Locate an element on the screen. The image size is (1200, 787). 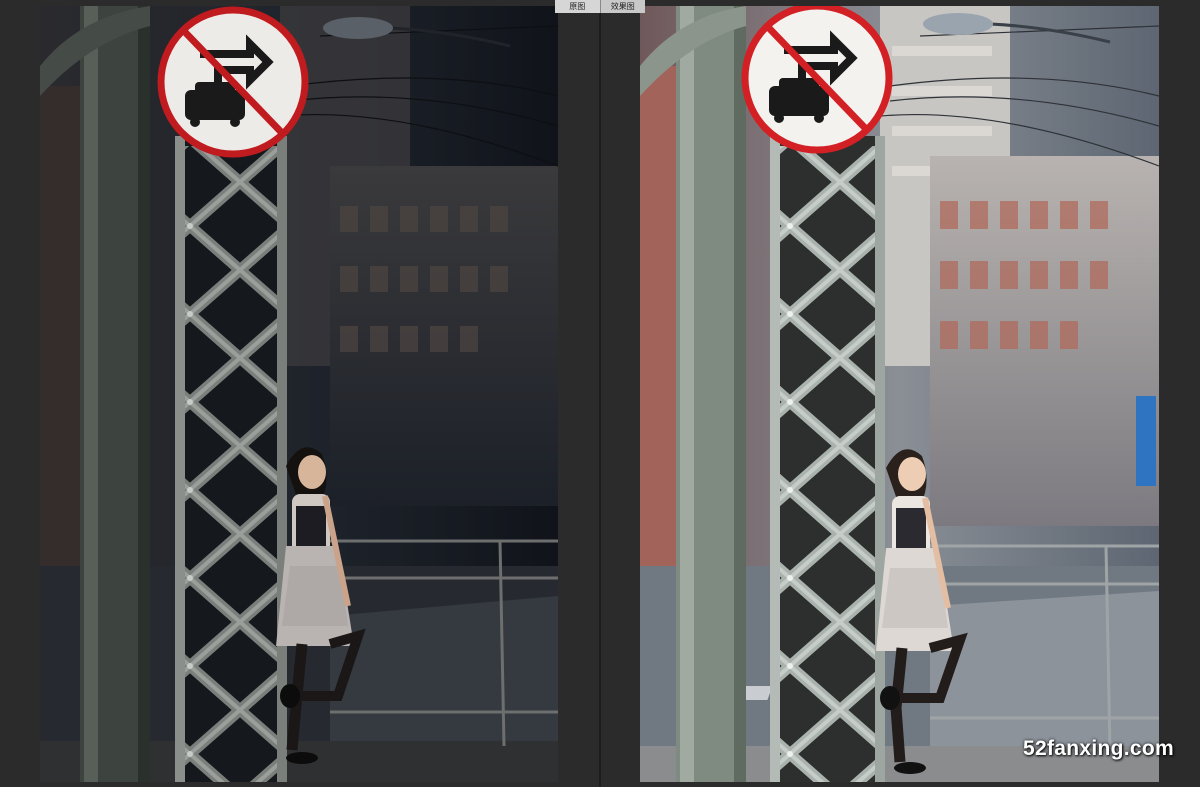
pane-divider is located at coordinates (600, 393).